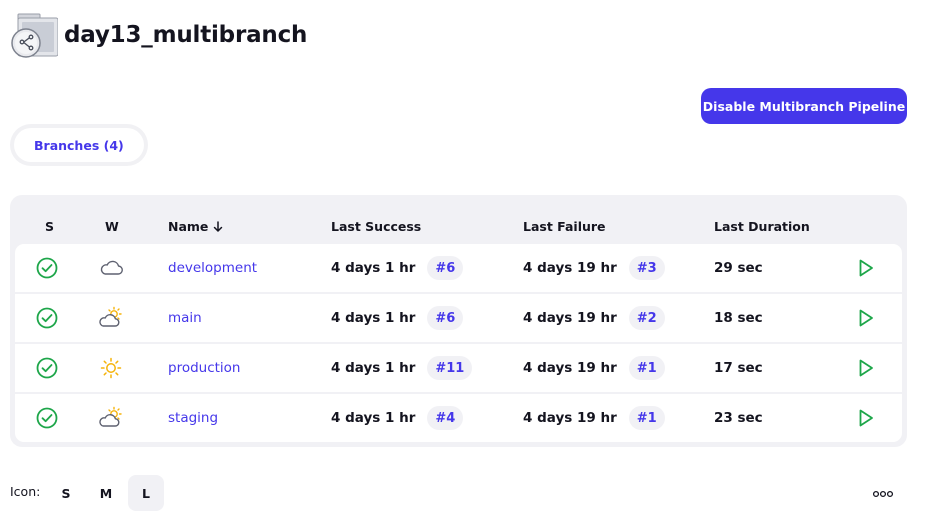 This screenshot has height=514, width=925. I want to click on last-failure-build-link: #3, so click(646, 268).